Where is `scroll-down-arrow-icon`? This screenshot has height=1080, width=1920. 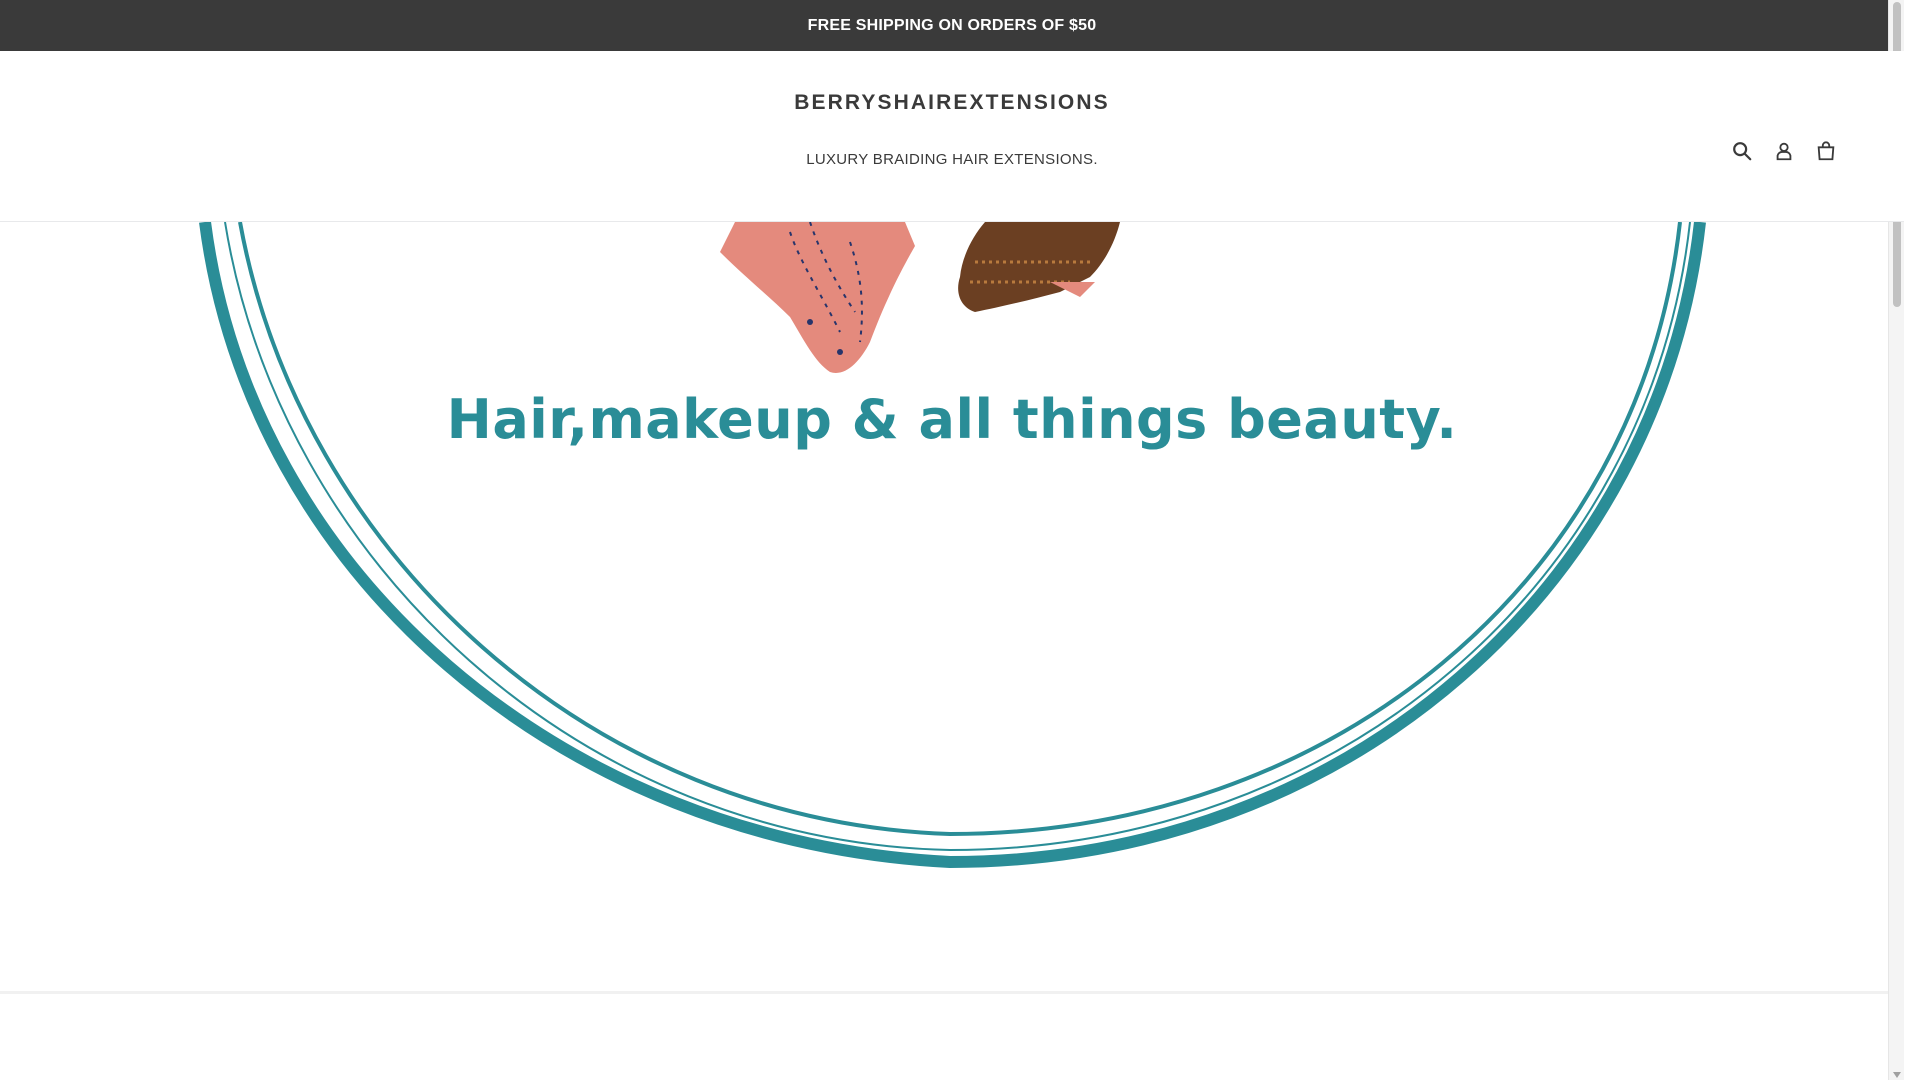 scroll-down-arrow-icon is located at coordinates (1897, 1075).